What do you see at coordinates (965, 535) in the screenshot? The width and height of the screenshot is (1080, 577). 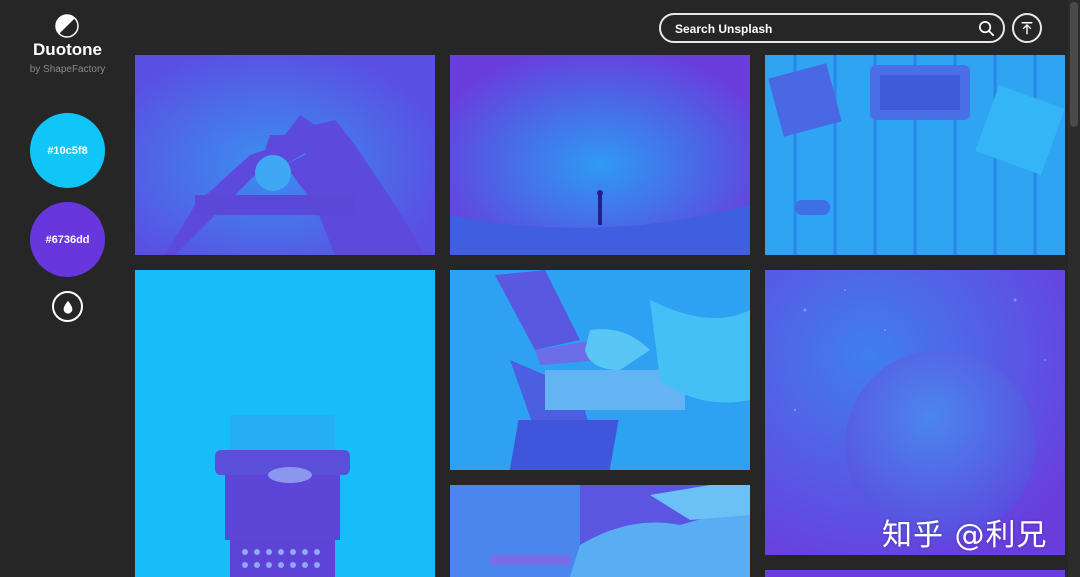 I see `watermark-text: 知乎 @利兄` at bounding box center [965, 535].